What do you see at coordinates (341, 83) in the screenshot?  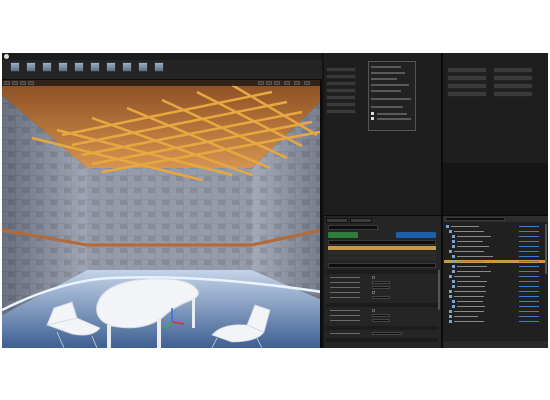 I see `modes-landscape-button` at bounding box center [341, 83].